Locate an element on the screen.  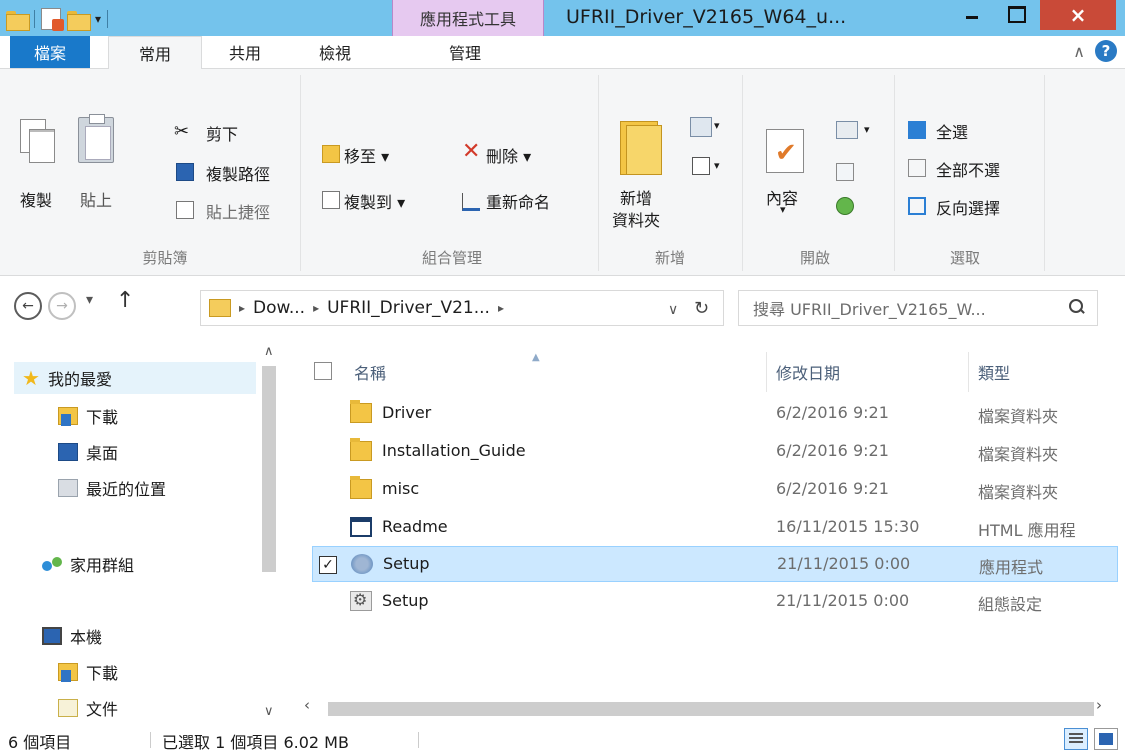
select-all-checkbox is located at coordinates (323, 371).